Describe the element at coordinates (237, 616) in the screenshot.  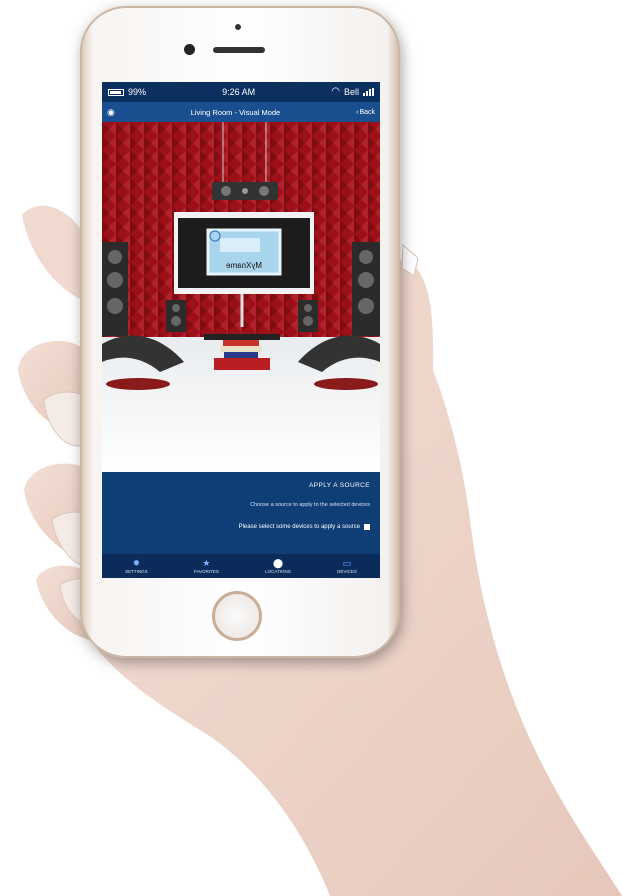
I see `home-button` at that location.